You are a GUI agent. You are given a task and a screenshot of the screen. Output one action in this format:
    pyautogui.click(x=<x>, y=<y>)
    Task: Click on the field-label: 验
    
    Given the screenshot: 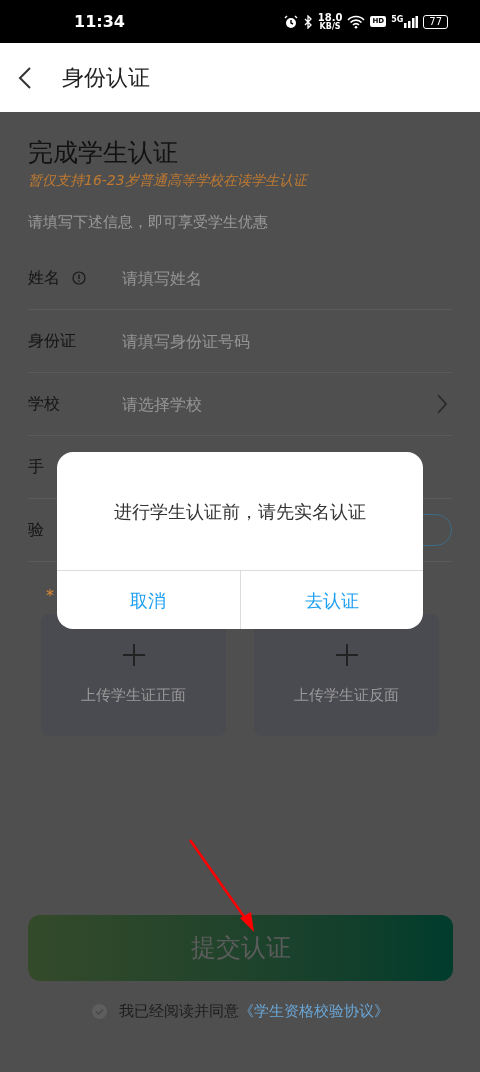 What is the action you would take?
    pyautogui.click(x=36, y=530)
    